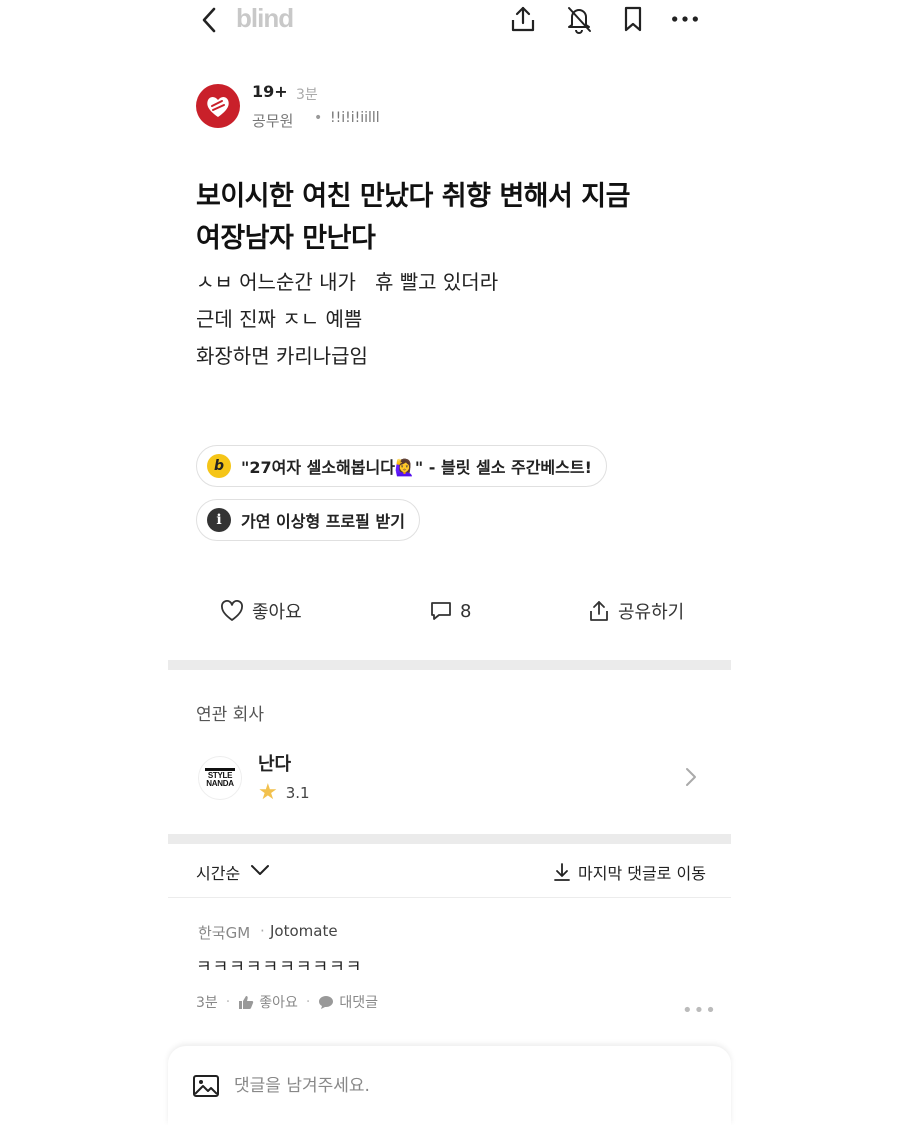 The width and height of the screenshot is (900, 1125). I want to click on post-title: 보이시한 여친 만났다 취향 변해서 지금 여장남자 만난다, so click(446, 218).